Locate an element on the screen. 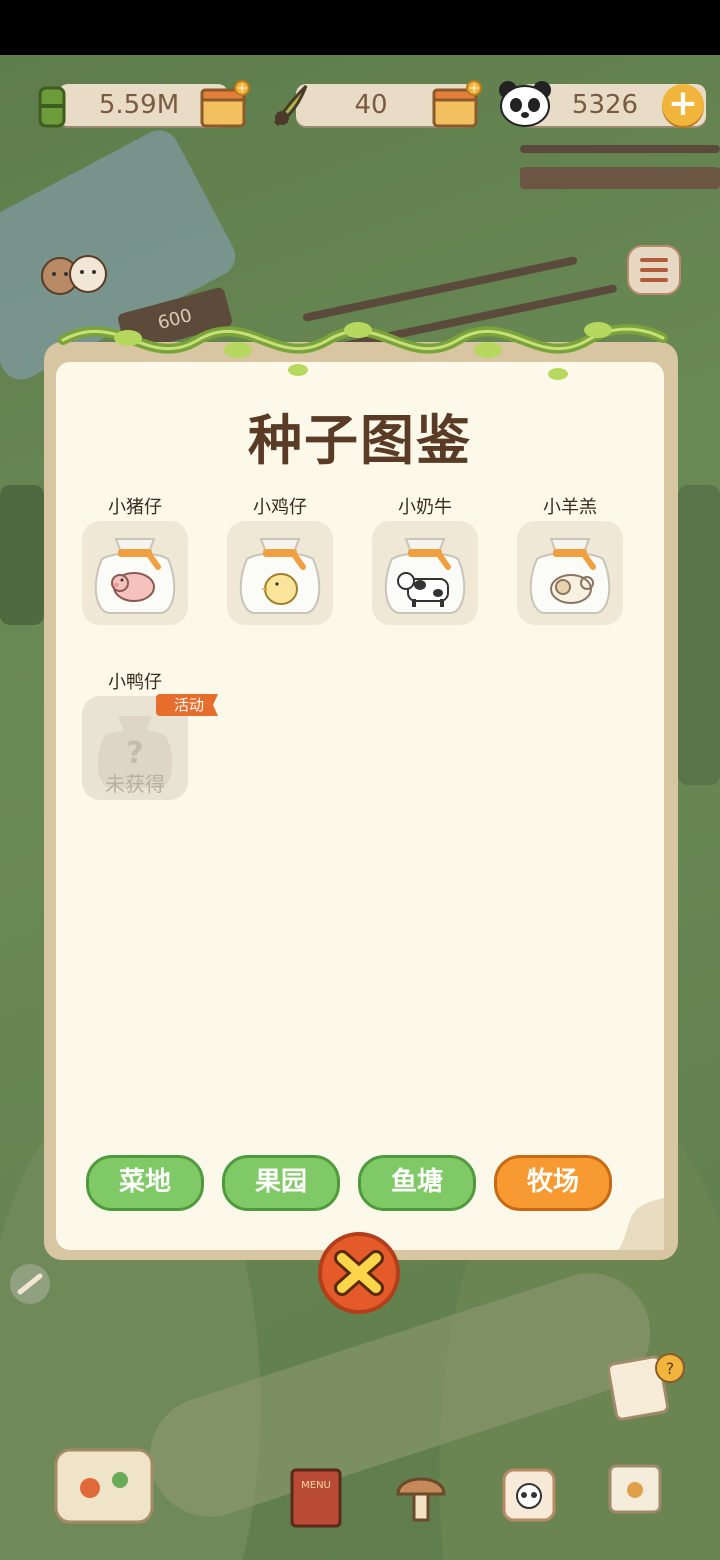  recipe-book-icon: MENU is located at coordinates (316, 1498).